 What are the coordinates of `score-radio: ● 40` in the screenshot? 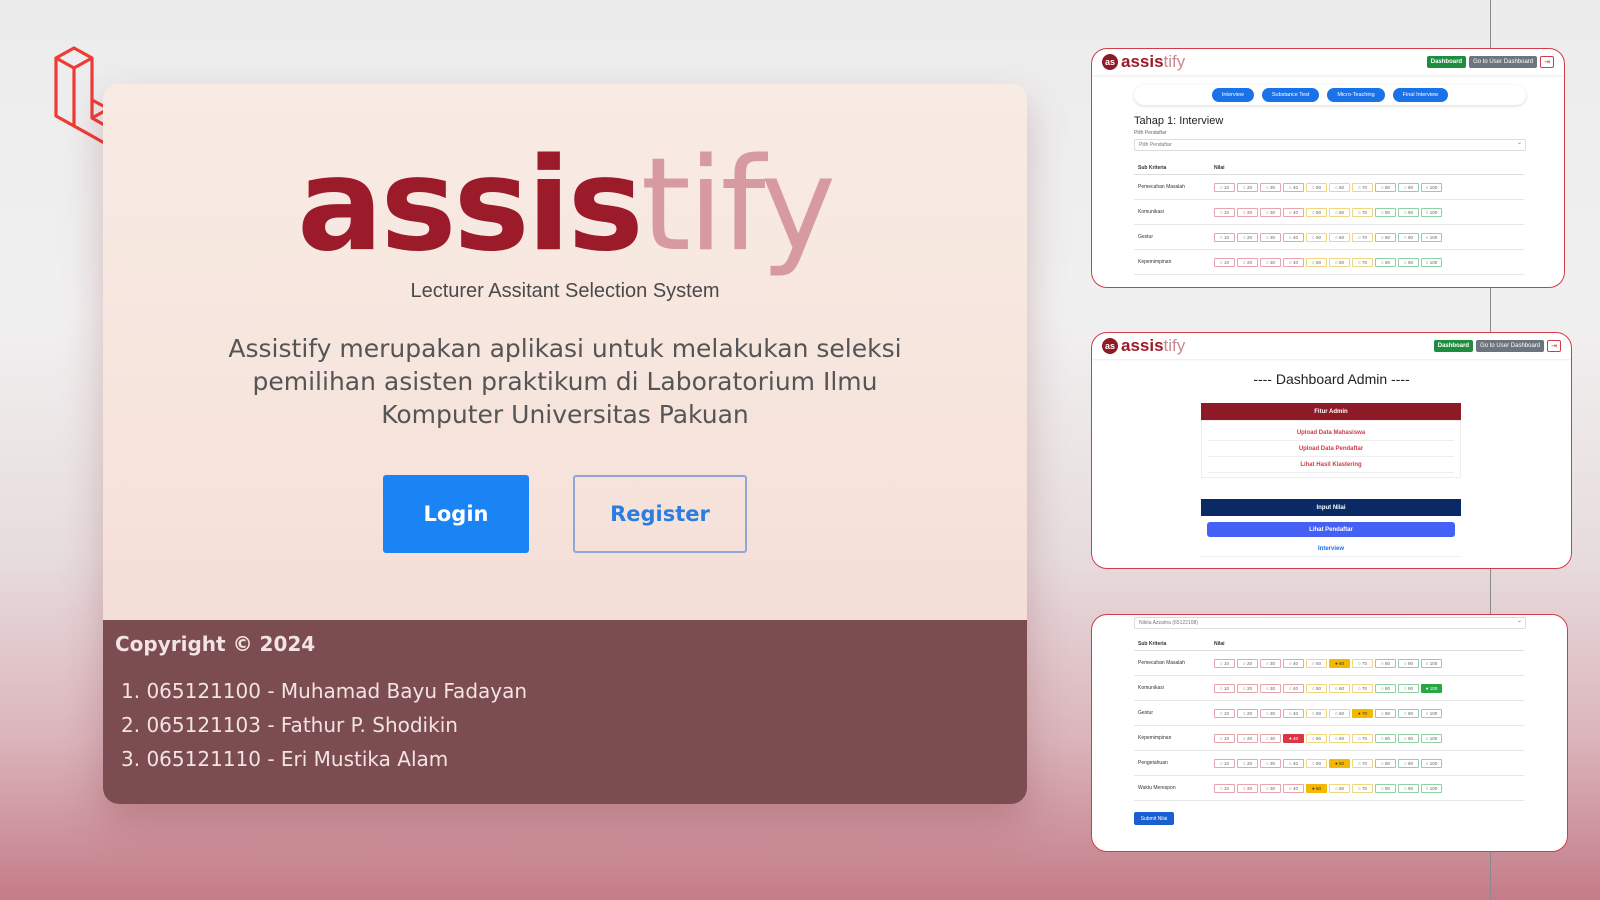 It's located at (1293, 738).